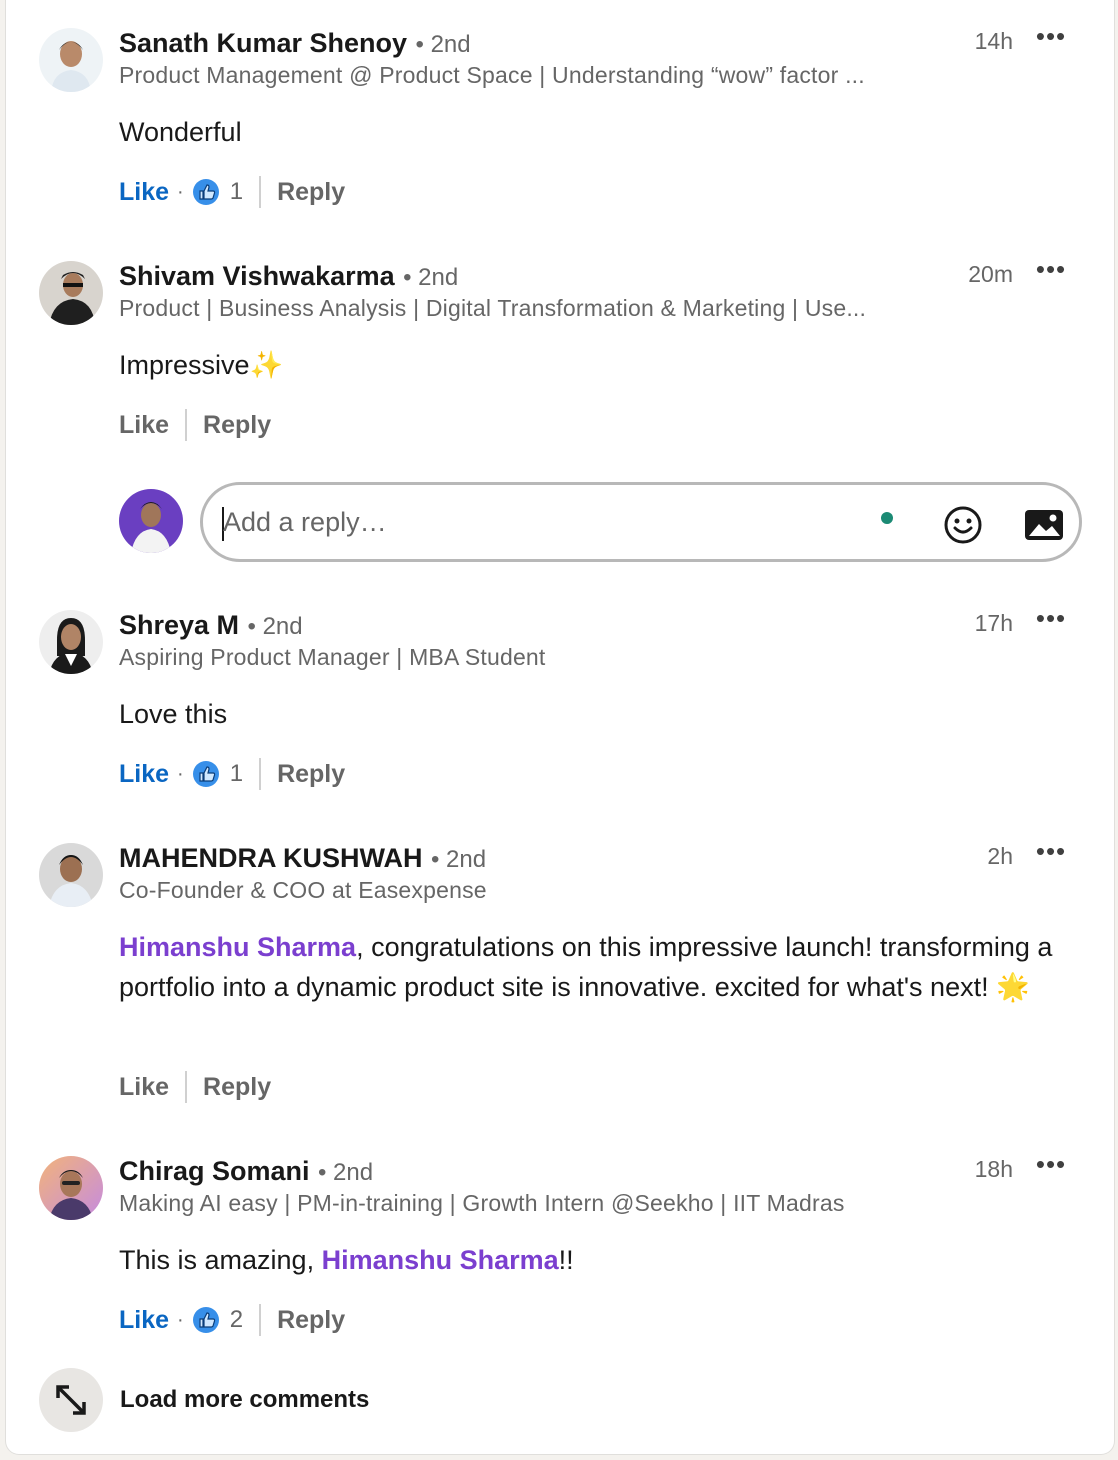 The height and width of the screenshot is (1460, 1118). Describe the element at coordinates (1000, 856) in the screenshot. I see `comment-timestamp: 2h` at that location.